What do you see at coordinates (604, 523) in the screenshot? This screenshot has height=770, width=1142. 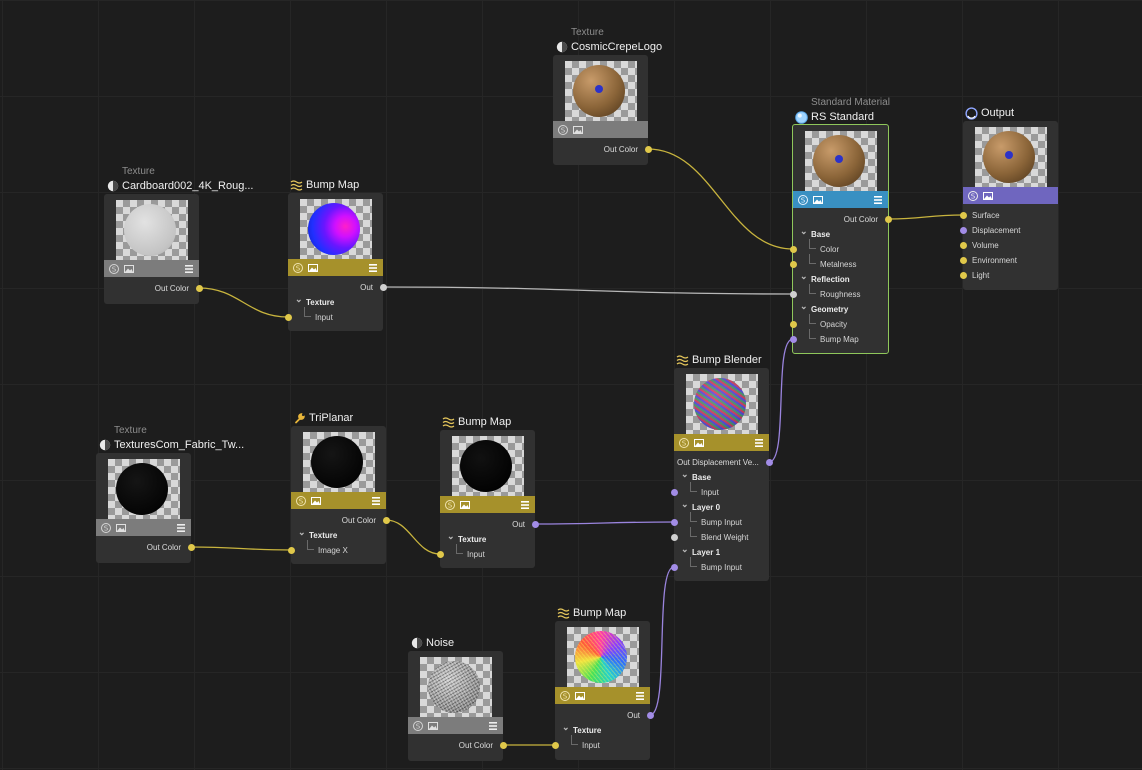 I see `wire-bump2-to-blender-layer0` at bounding box center [604, 523].